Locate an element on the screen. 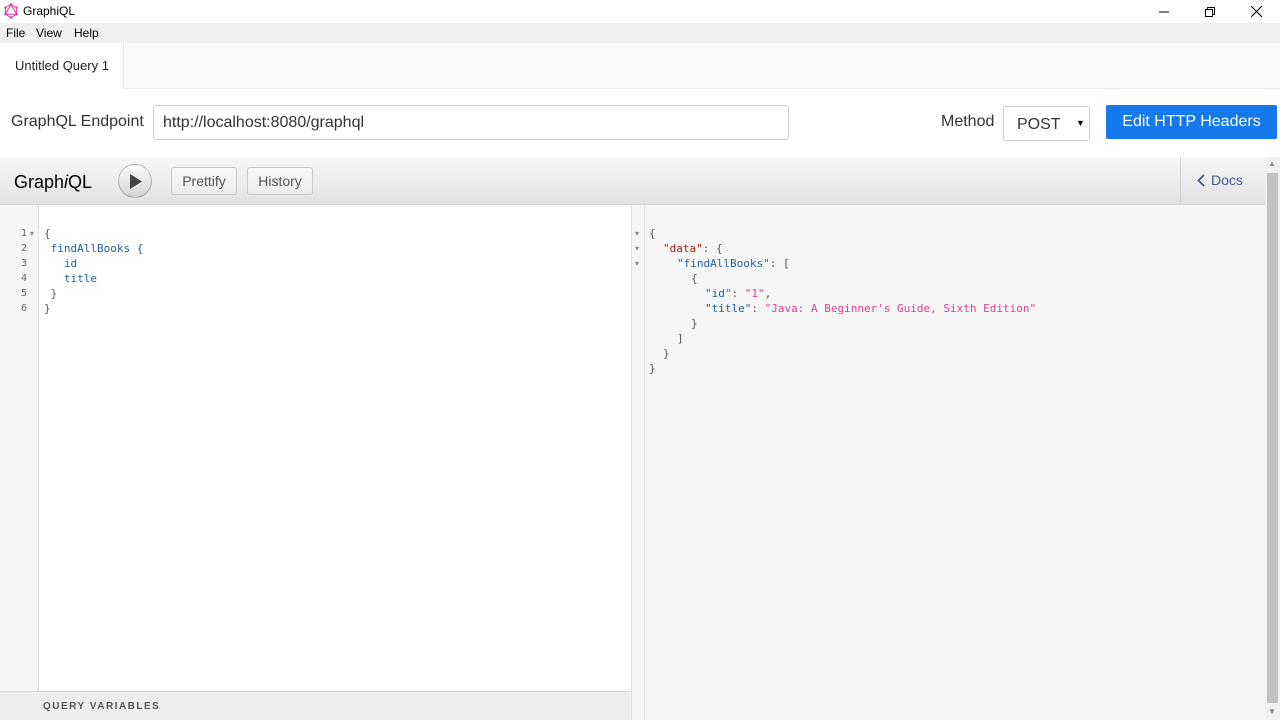 The width and height of the screenshot is (1280, 720). line-number: 6 is located at coordinates (23, 308).